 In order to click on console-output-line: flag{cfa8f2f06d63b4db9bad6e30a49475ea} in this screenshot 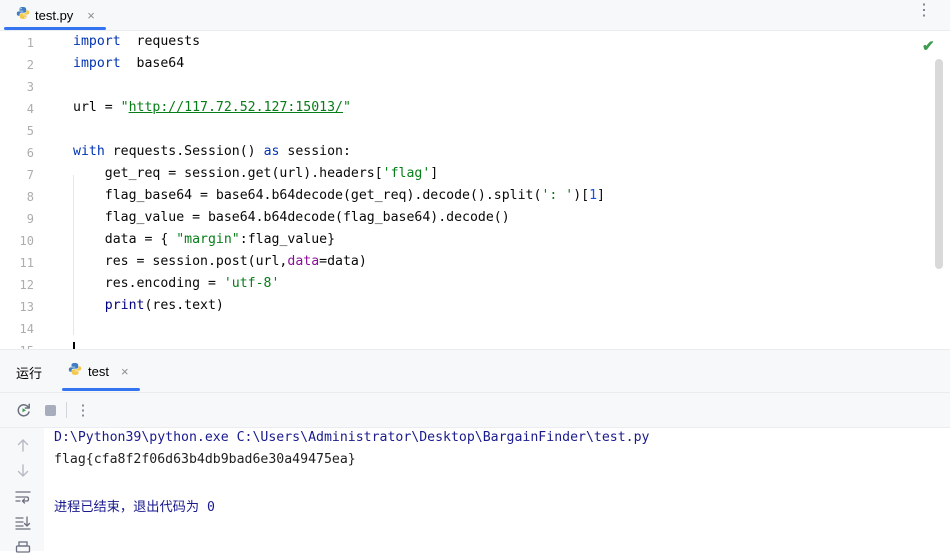, I will do `click(205, 459)`.